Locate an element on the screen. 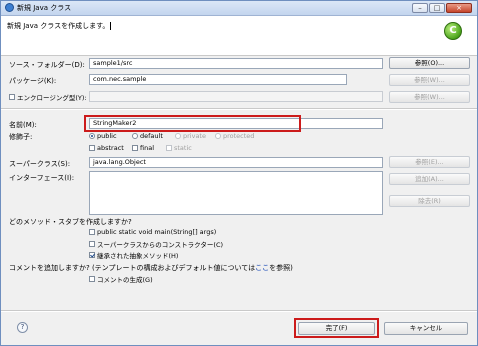  remove-interface-button: 除去(R) is located at coordinates (429, 201).